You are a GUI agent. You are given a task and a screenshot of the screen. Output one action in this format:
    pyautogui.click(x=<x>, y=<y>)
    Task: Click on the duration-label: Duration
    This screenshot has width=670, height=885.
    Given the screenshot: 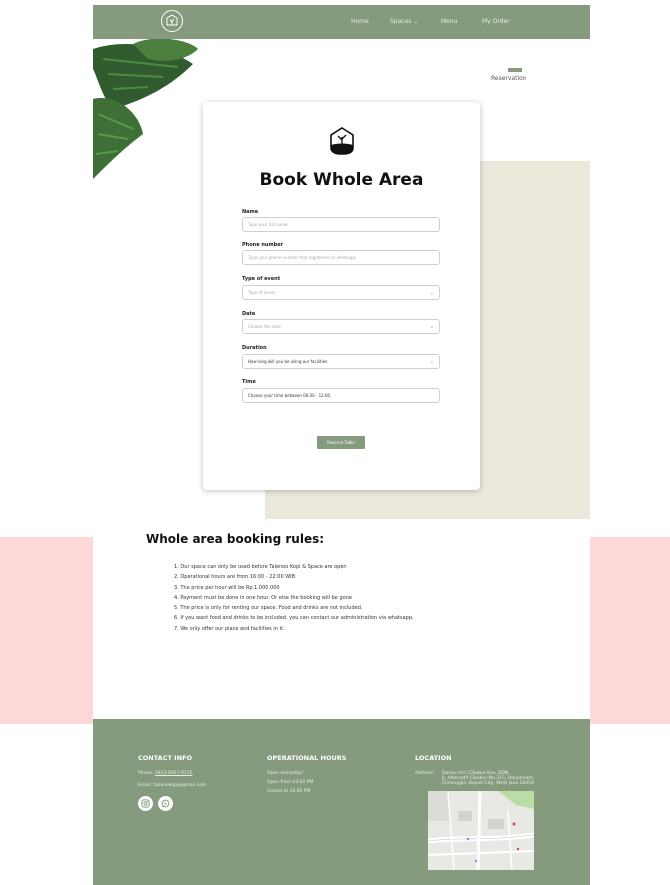 What is the action you would take?
    pyautogui.click(x=254, y=348)
    